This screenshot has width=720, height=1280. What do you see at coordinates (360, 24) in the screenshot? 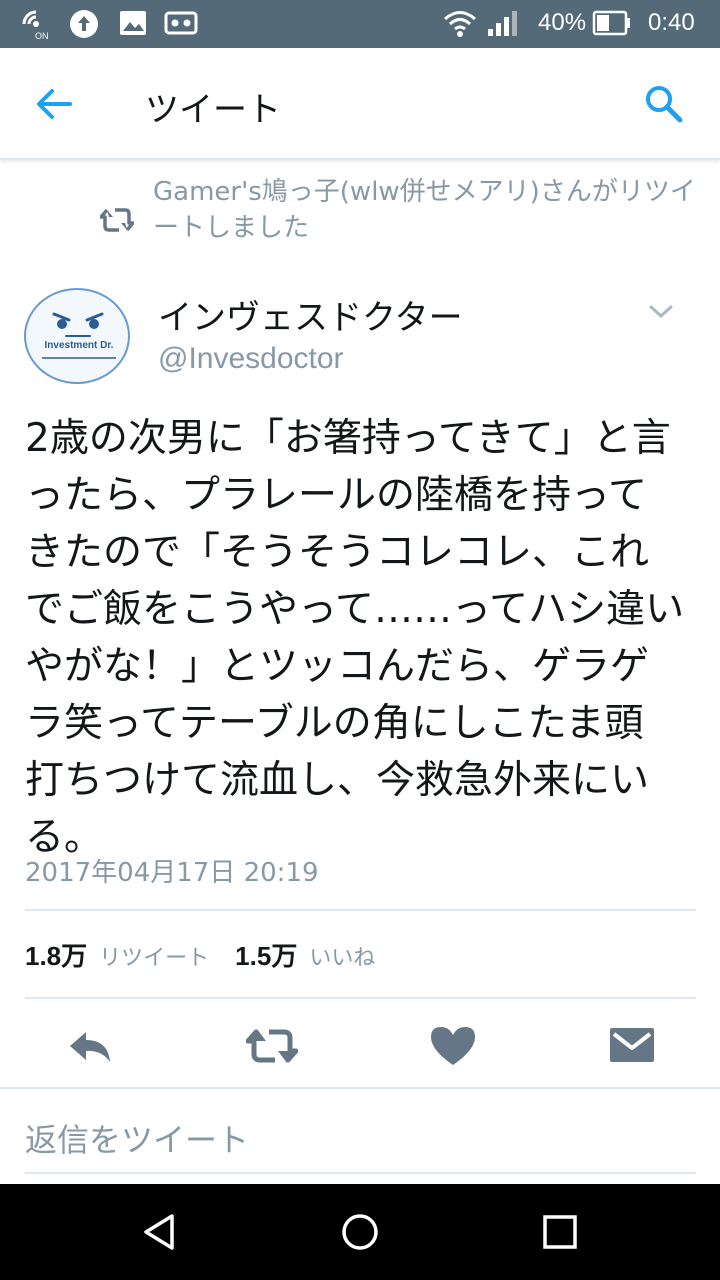
I see `status-bar: ON 40% 0:40` at bounding box center [360, 24].